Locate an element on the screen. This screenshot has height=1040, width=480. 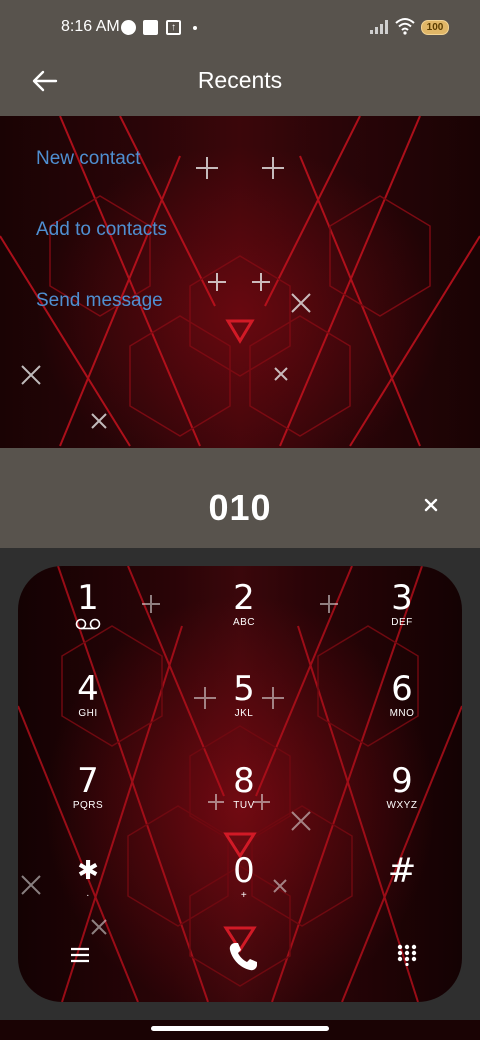
key-letters: TUV is located at coordinates (244, 805).